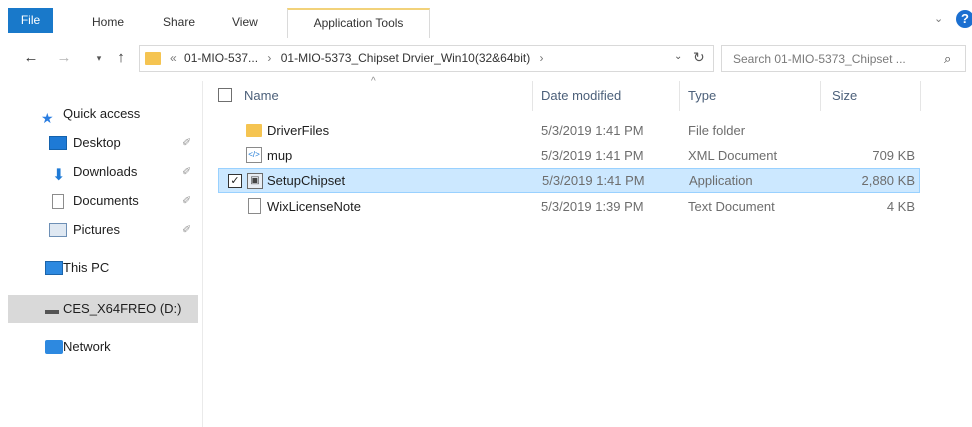 Image resolution: width=972 pixels, height=427 pixels. What do you see at coordinates (58, 143) in the screenshot?
I see `desktop-icon` at bounding box center [58, 143].